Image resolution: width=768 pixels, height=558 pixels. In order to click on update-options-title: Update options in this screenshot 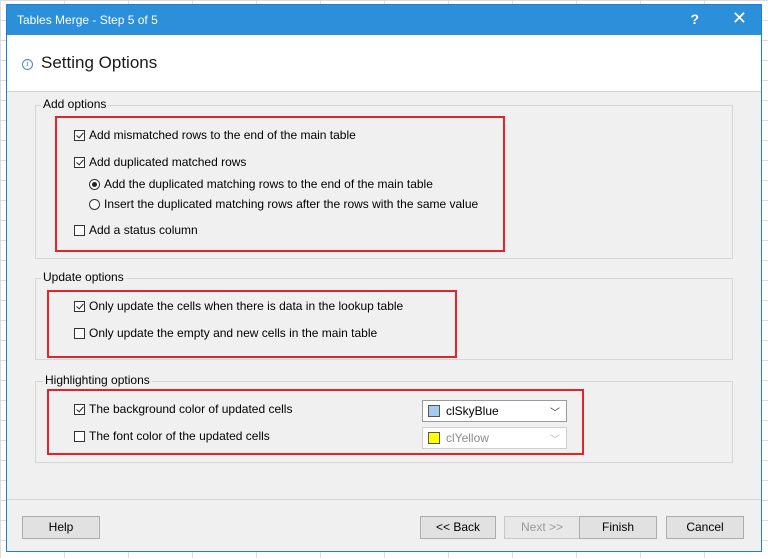, I will do `click(83, 277)`.